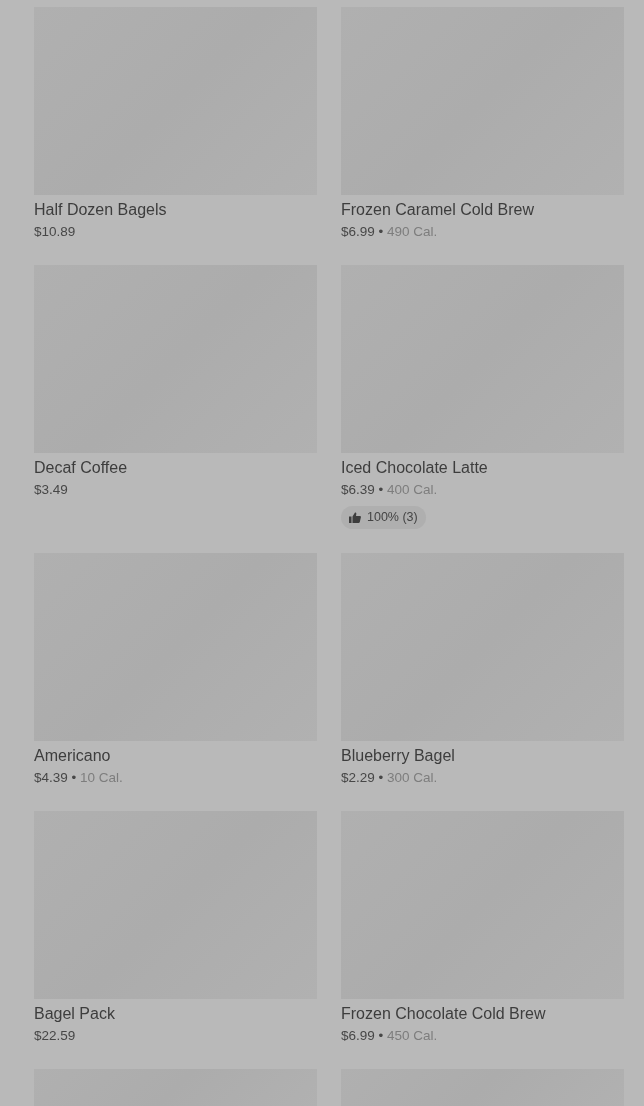 The height and width of the screenshot is (1106, 644). I want to click on item-price-line: $6.99 • 450 Cal., so click(389, 1035).